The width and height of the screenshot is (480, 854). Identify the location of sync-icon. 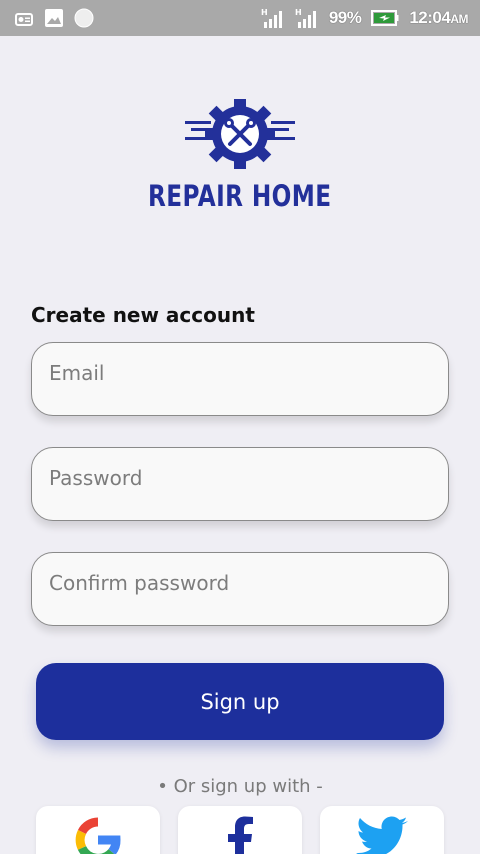
(84, 18).